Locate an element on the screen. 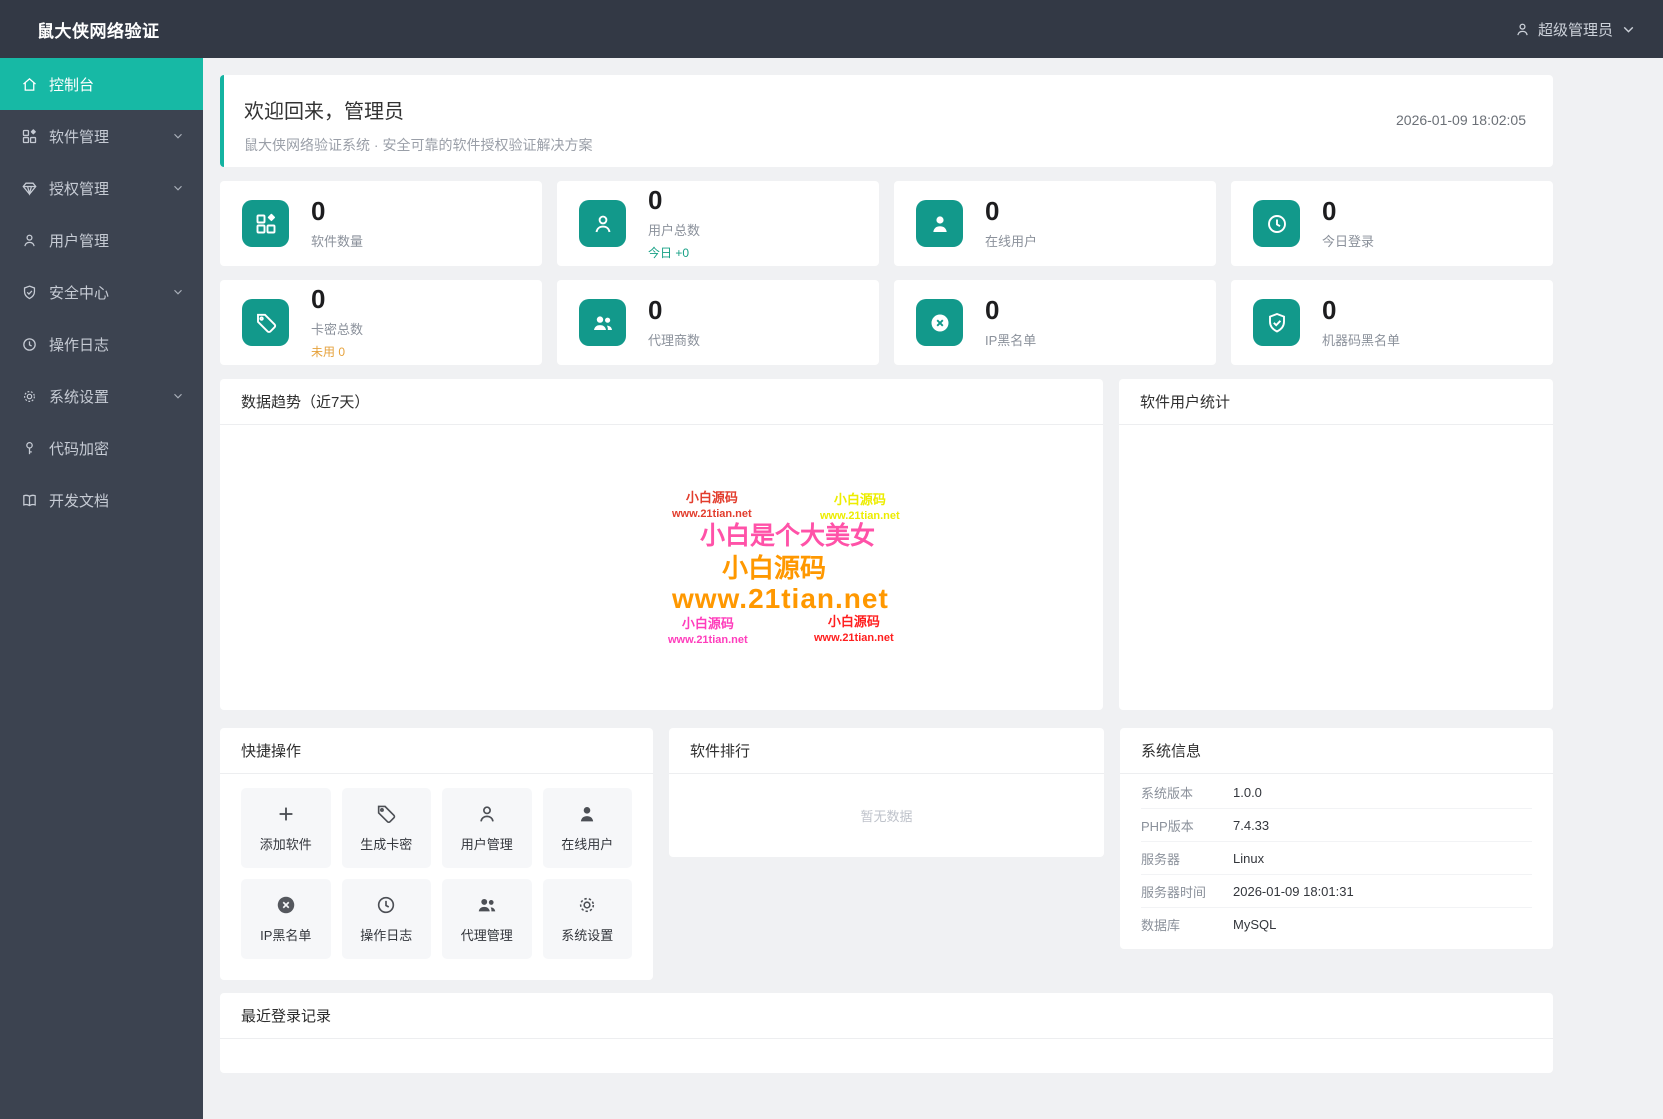  user-menu: 超级管理员 is located at coordinates (1575, 29).